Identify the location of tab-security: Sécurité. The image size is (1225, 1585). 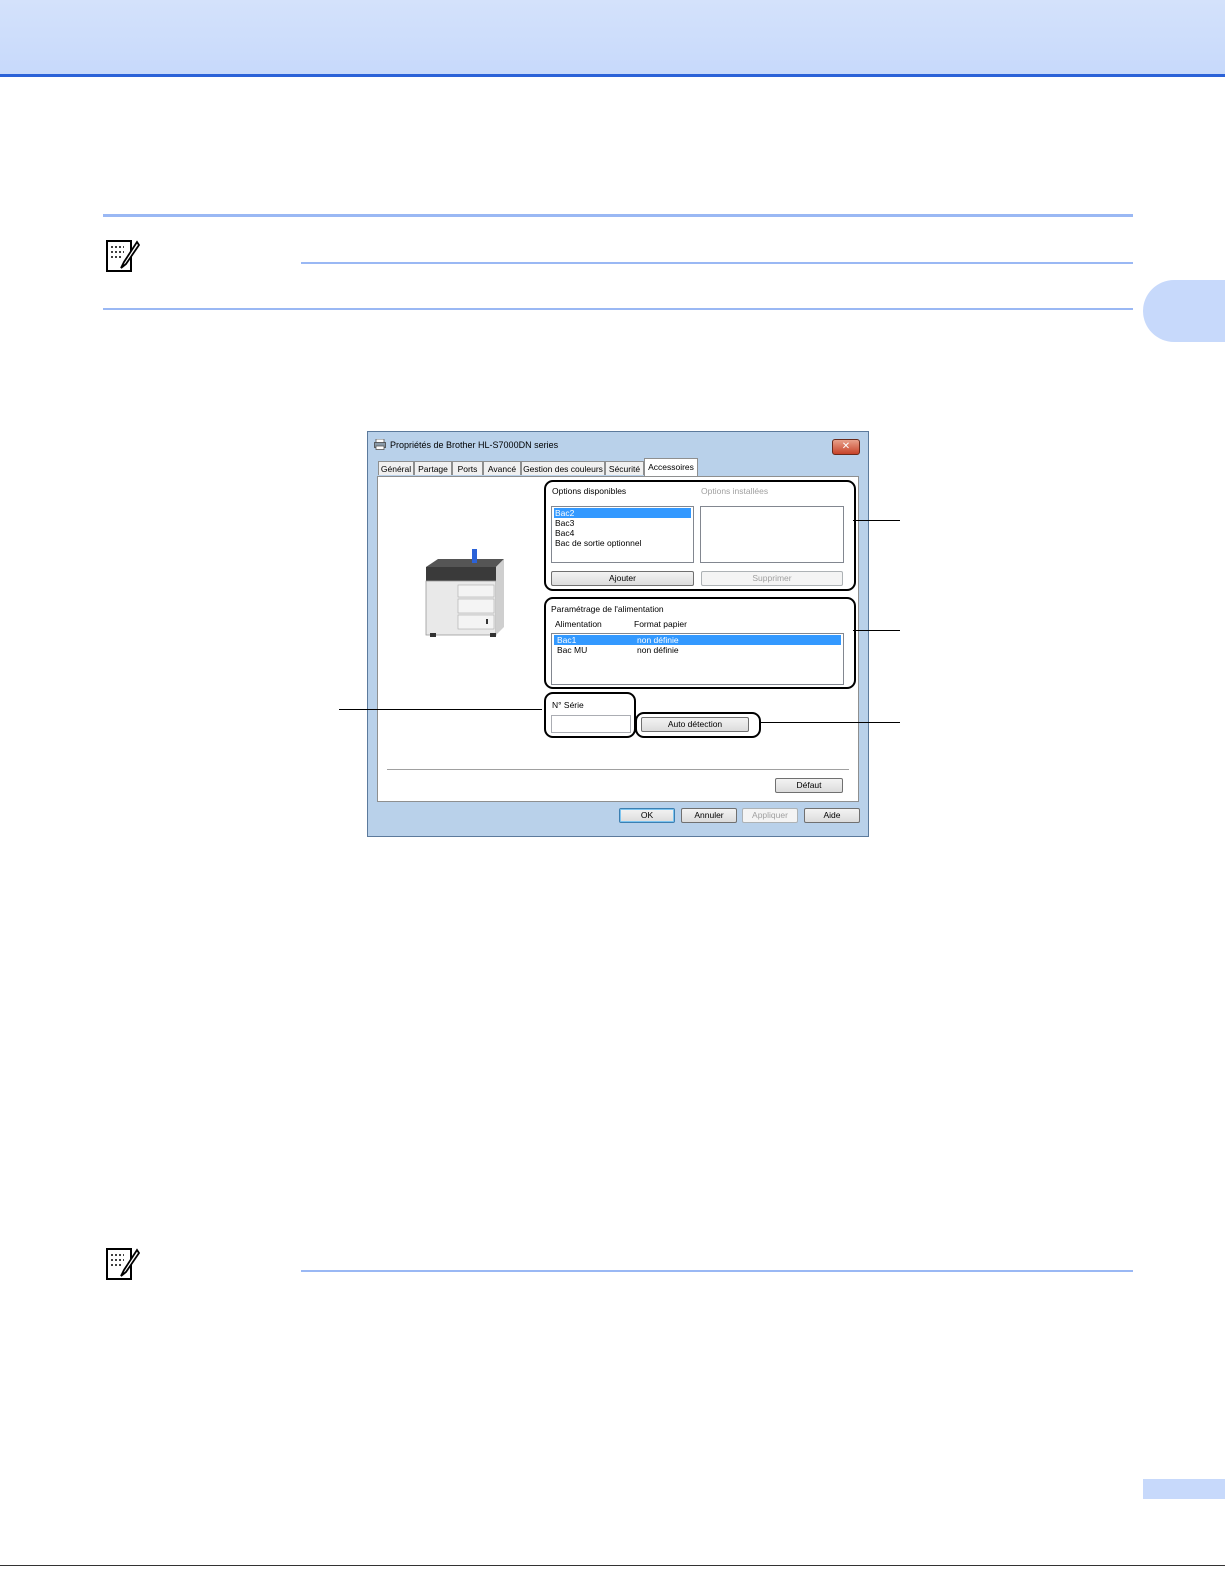
(624, 468).